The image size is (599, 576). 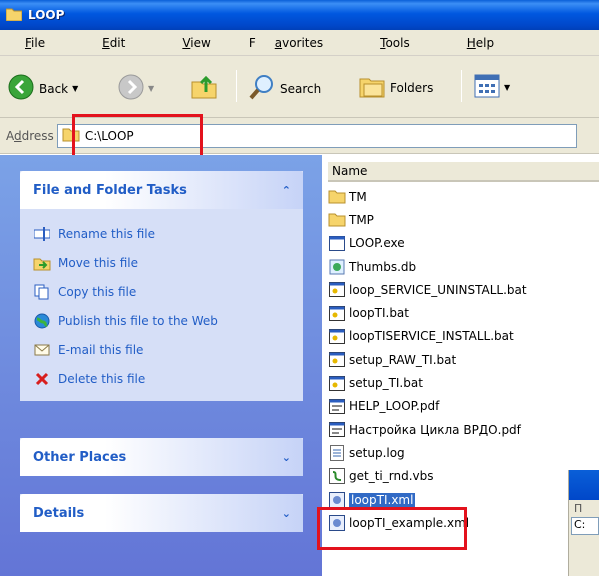 I want to click on file-name: loopTISERVICE_INSTALL.bat, so click(x=431, y=336).